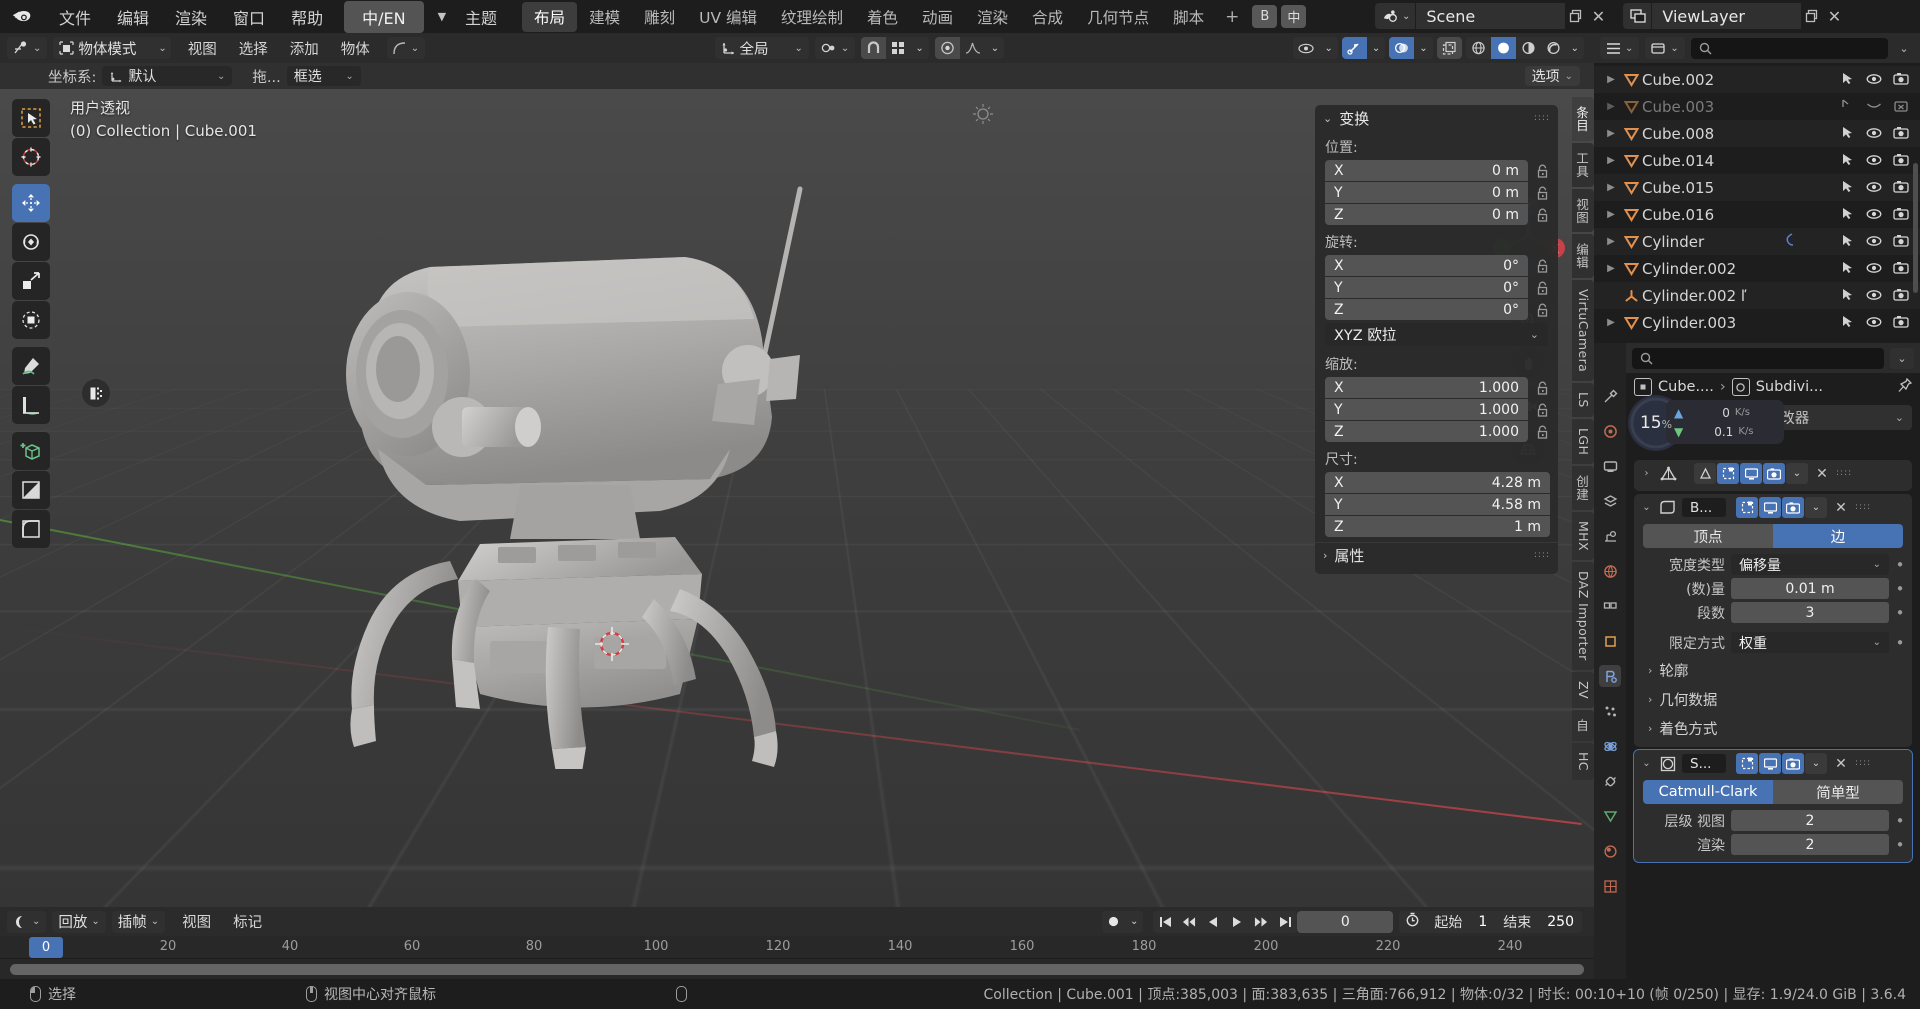 This screenshot has width=1920, height=1009. What do you see at coordinates (882, 17) in the screenshot?
I see `workspace-tab-shading: 着色` at bounding box center [882, 17].